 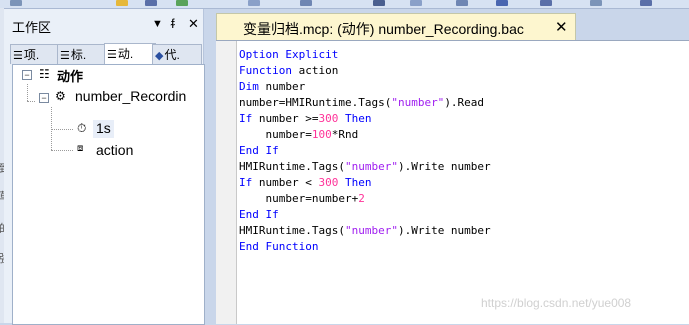 I want to click on panel-tabs: ☰项. ☰标. ☰动. ◆代., so click(x=105, y=54).